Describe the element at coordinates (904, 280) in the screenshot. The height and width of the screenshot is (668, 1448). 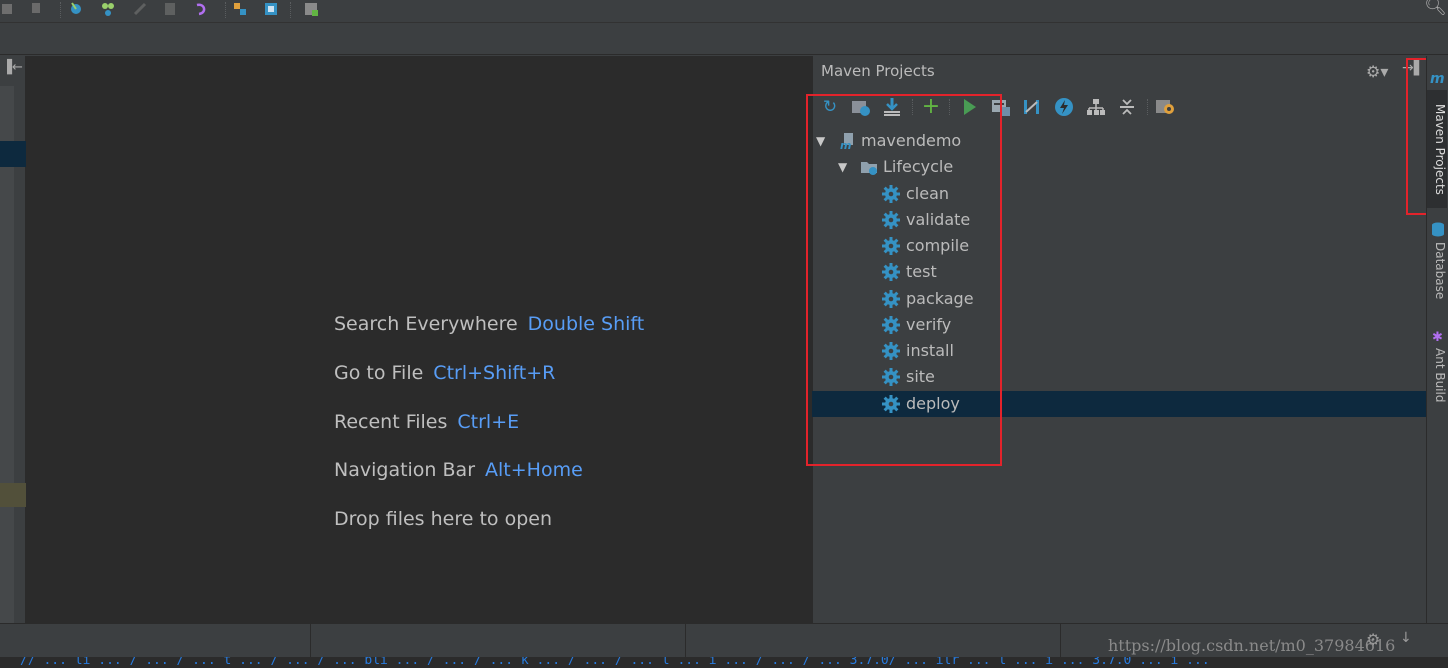
I see `highlight-box` at that location.